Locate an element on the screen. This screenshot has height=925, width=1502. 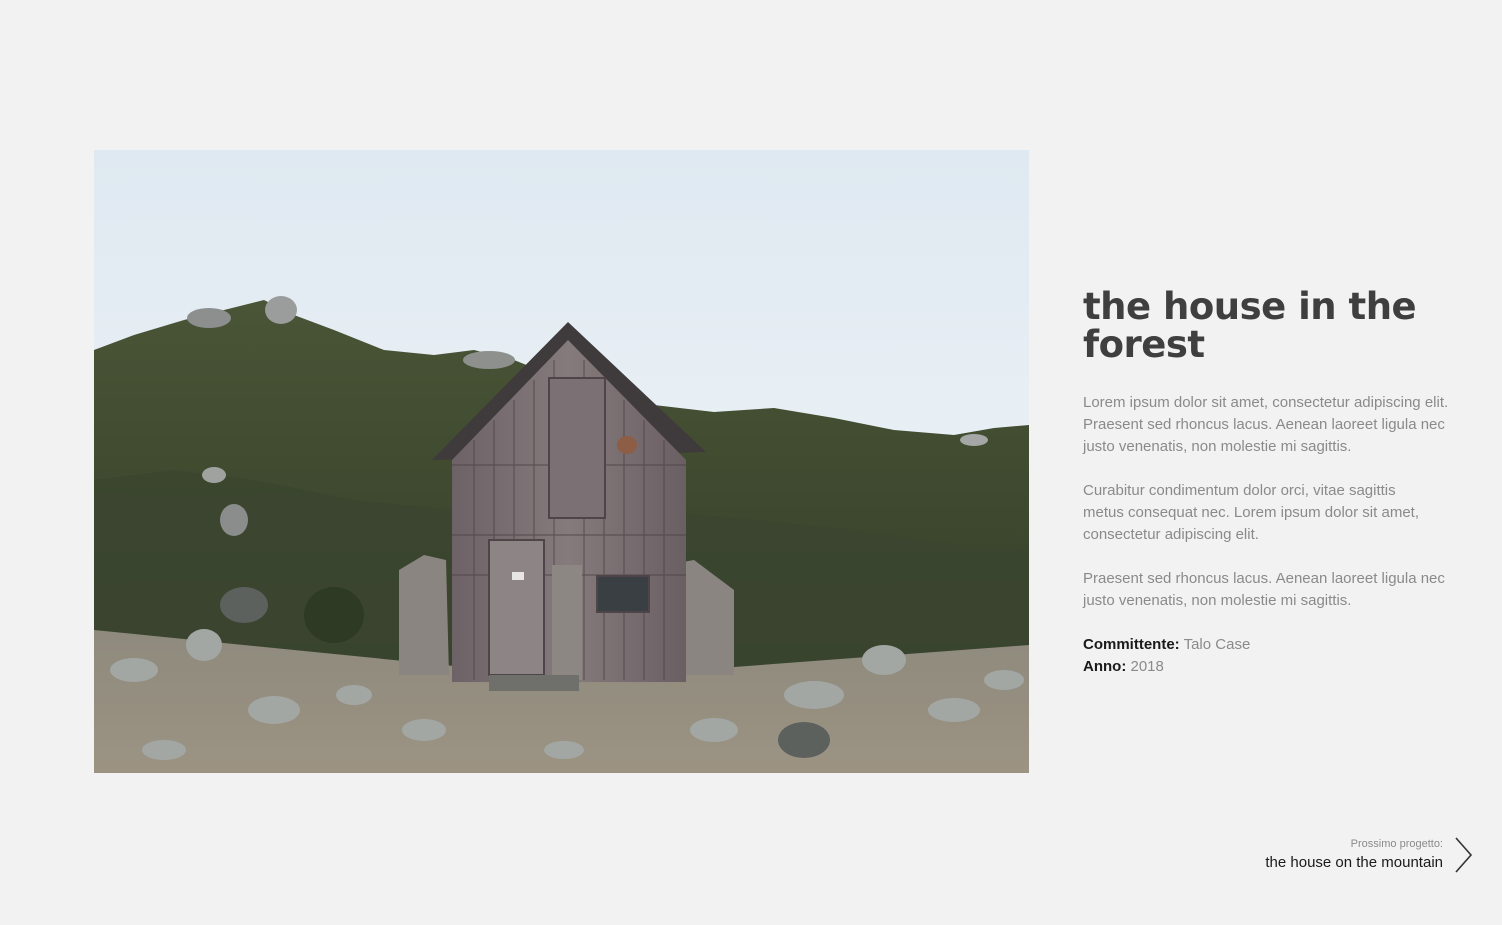
next-project-title: the house on the mountain is located at coordinates (1354, 863).